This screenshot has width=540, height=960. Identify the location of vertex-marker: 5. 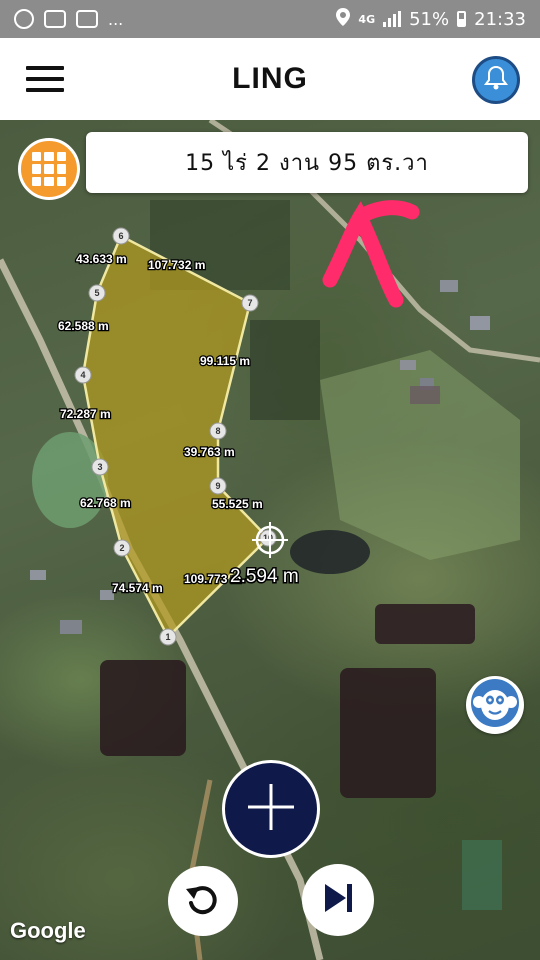
(97, 293).